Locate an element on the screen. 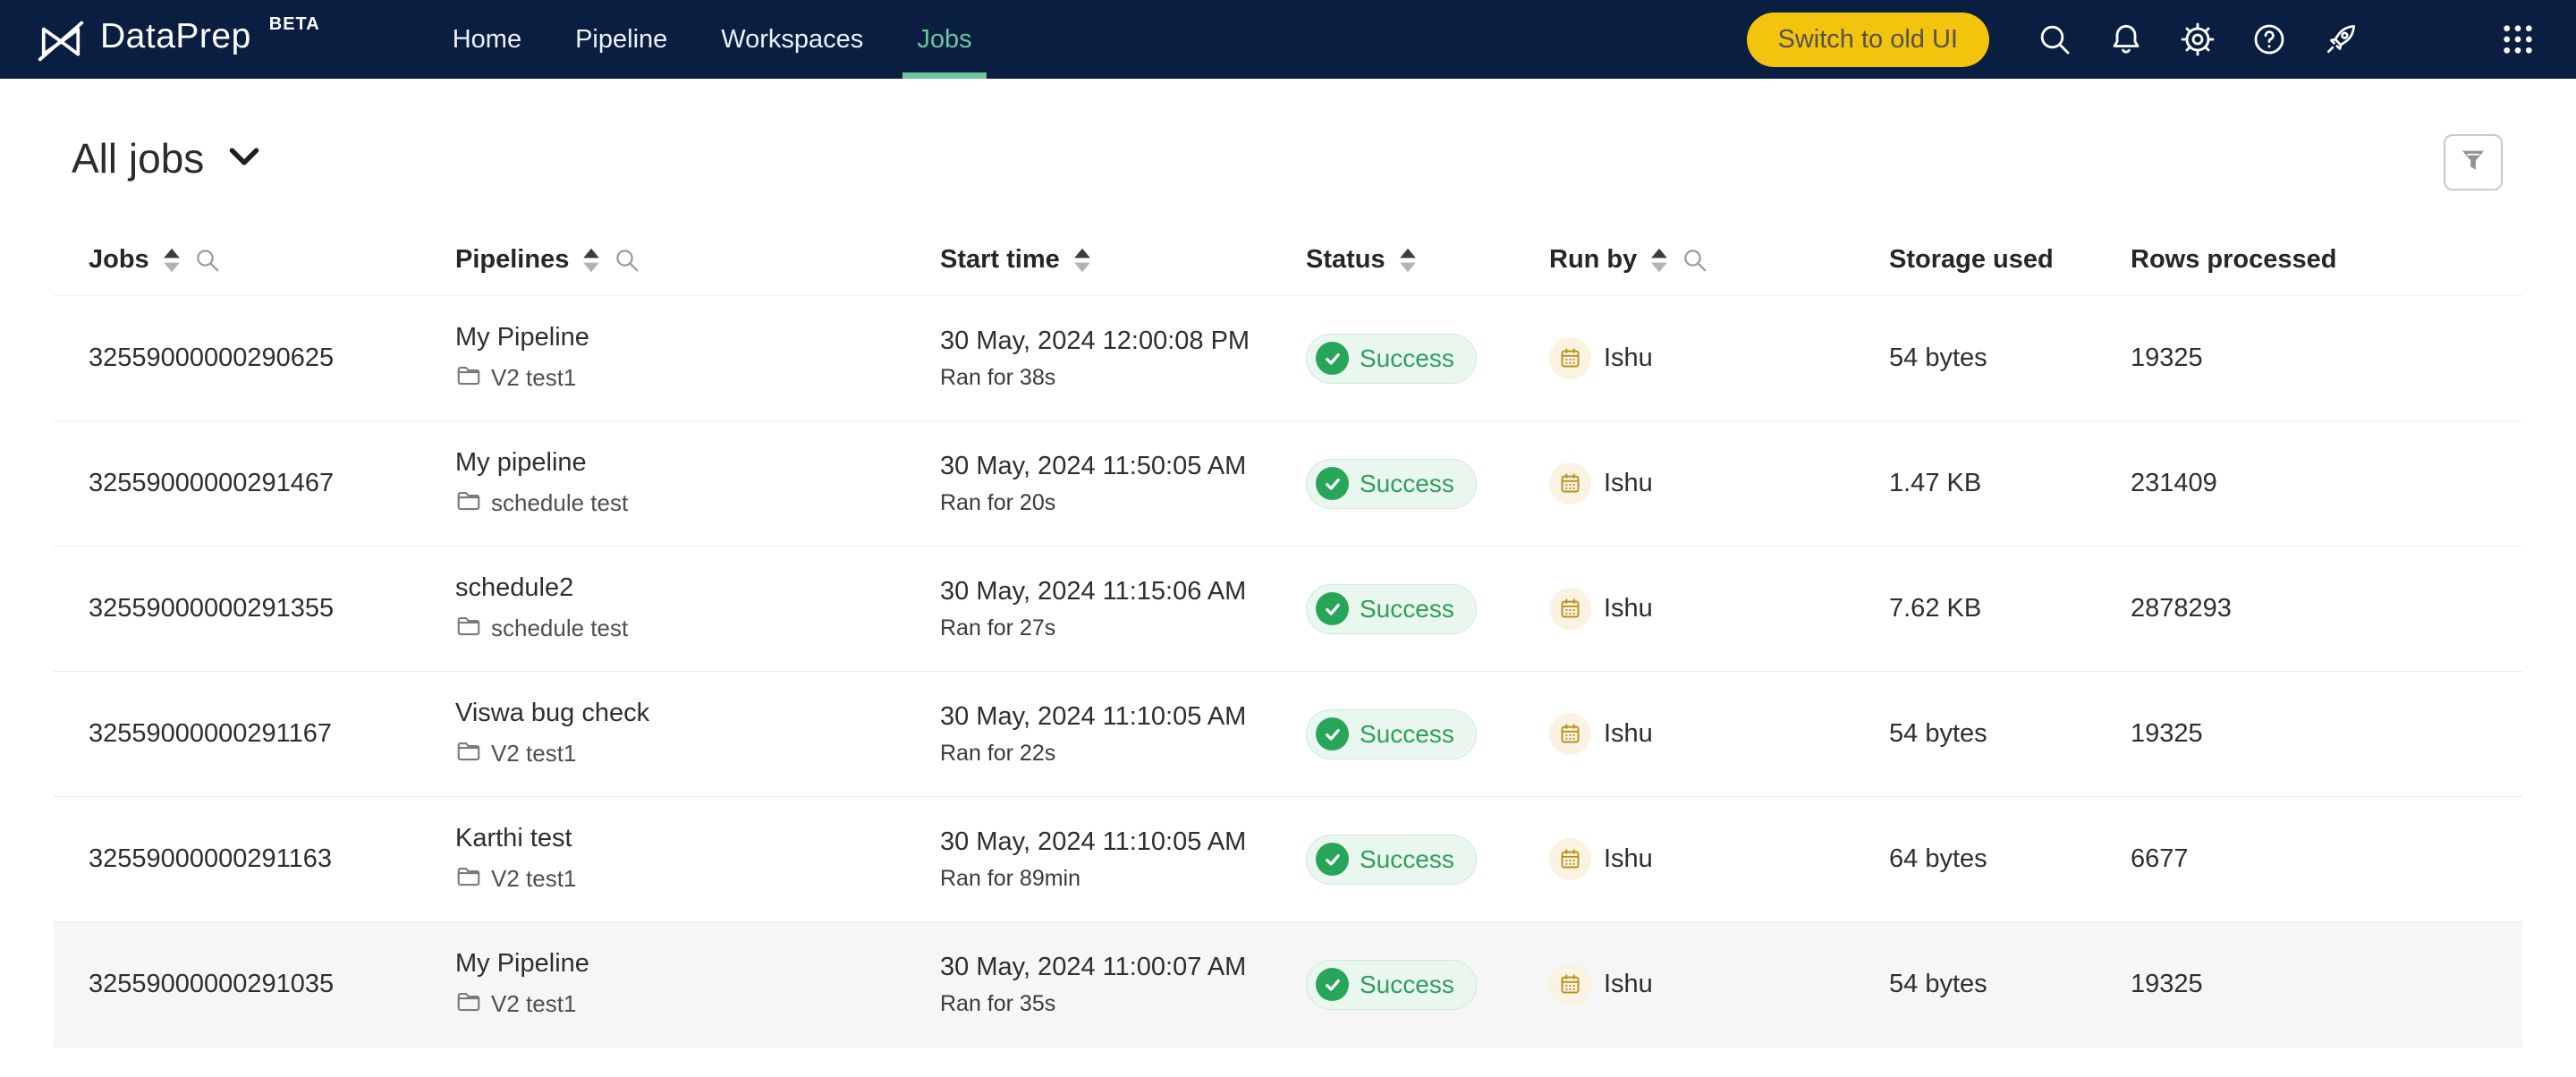 The width and height of the screenshot is (2576, 1077). pipeline-cell: My Pipeline V2 test1 is located at coordinates (697, 985).